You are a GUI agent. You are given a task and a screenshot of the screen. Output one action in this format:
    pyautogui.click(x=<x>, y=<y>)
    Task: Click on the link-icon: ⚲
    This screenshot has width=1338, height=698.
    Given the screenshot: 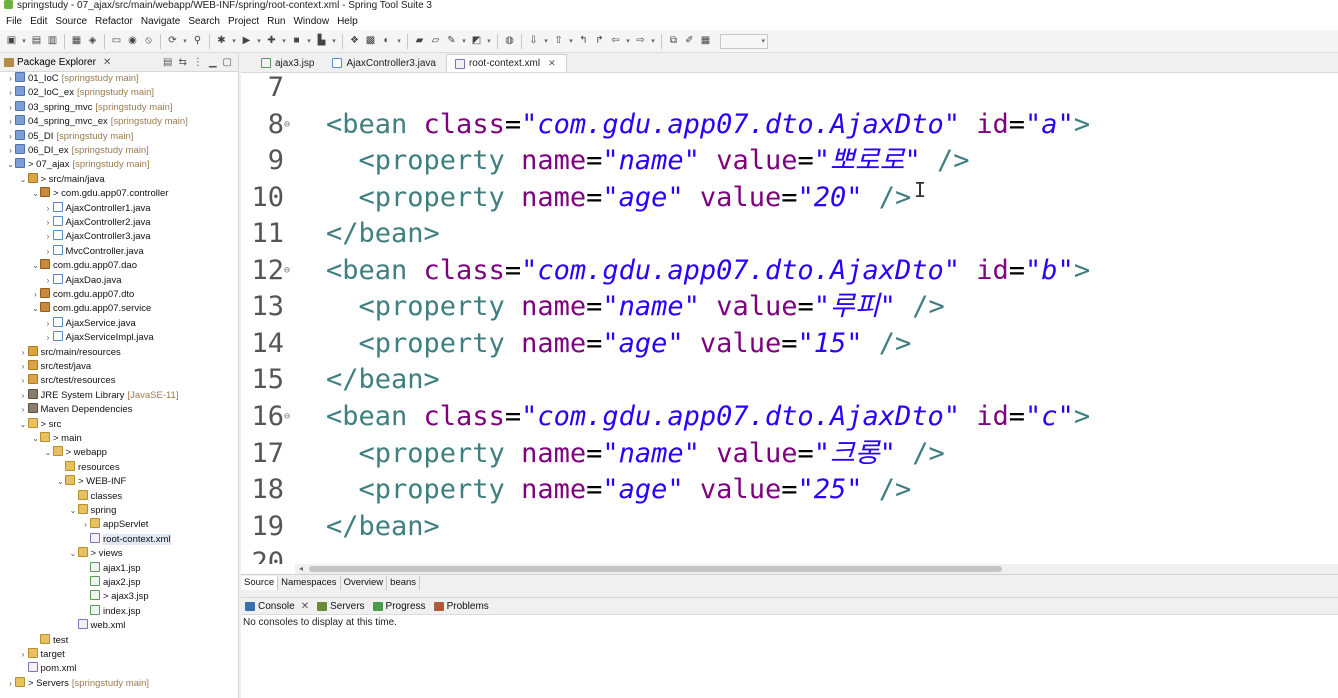 What is the action you would take?
    pyautogui.click(x=197, y=41)
    